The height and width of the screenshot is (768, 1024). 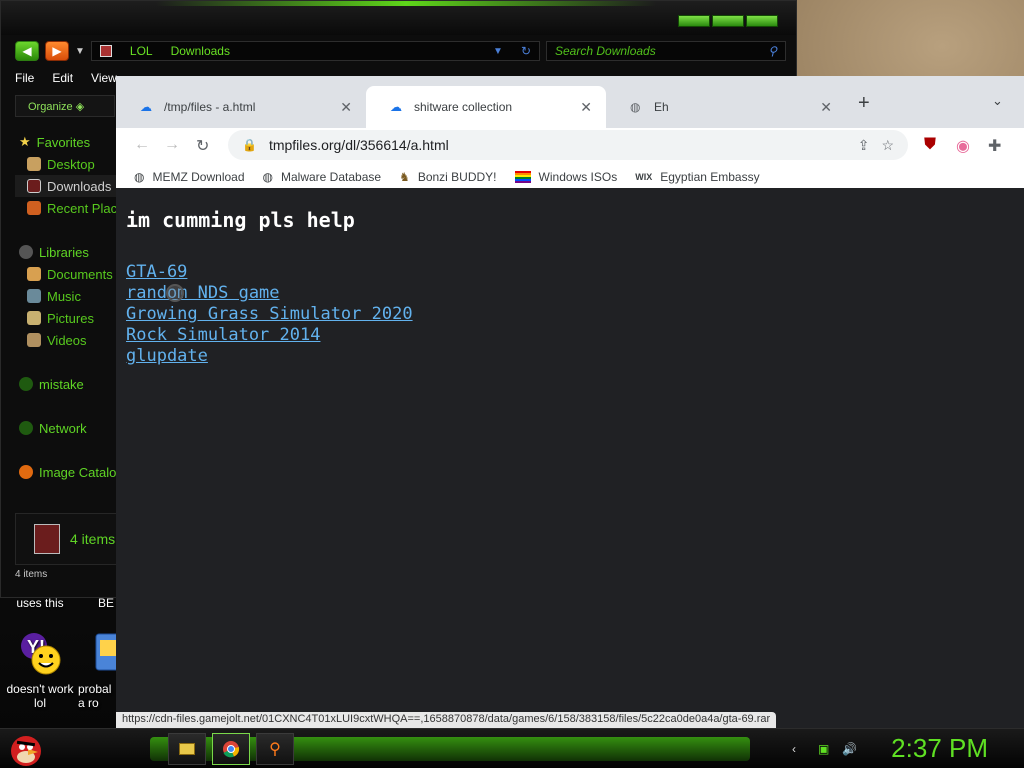 I want to click on nav-desktop: Desktop, so click(x=67, y=164).